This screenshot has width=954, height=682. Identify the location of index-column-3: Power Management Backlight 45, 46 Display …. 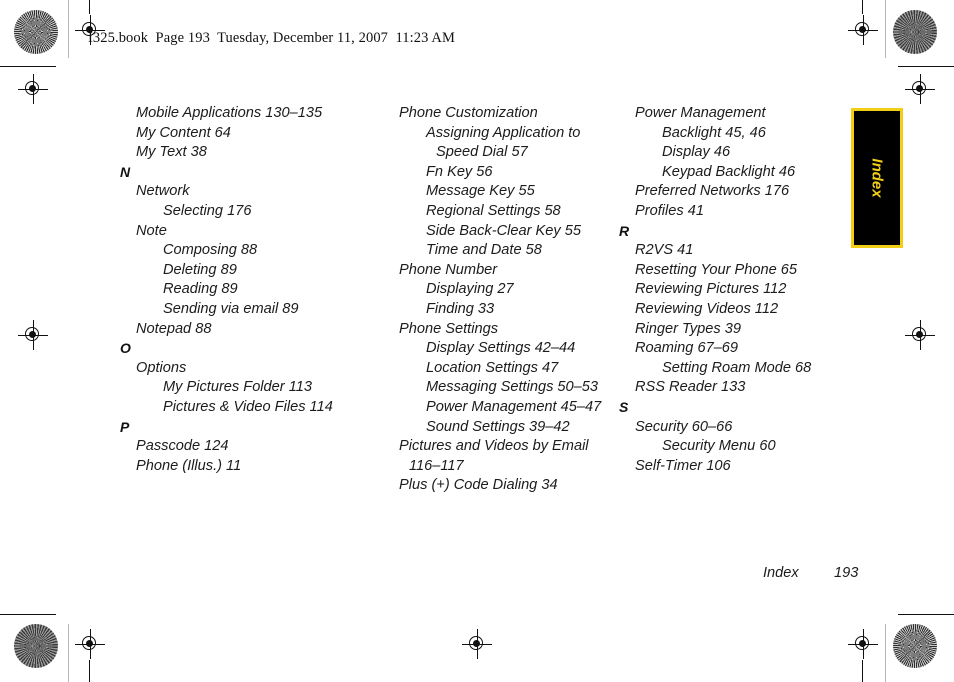
(734, 290).